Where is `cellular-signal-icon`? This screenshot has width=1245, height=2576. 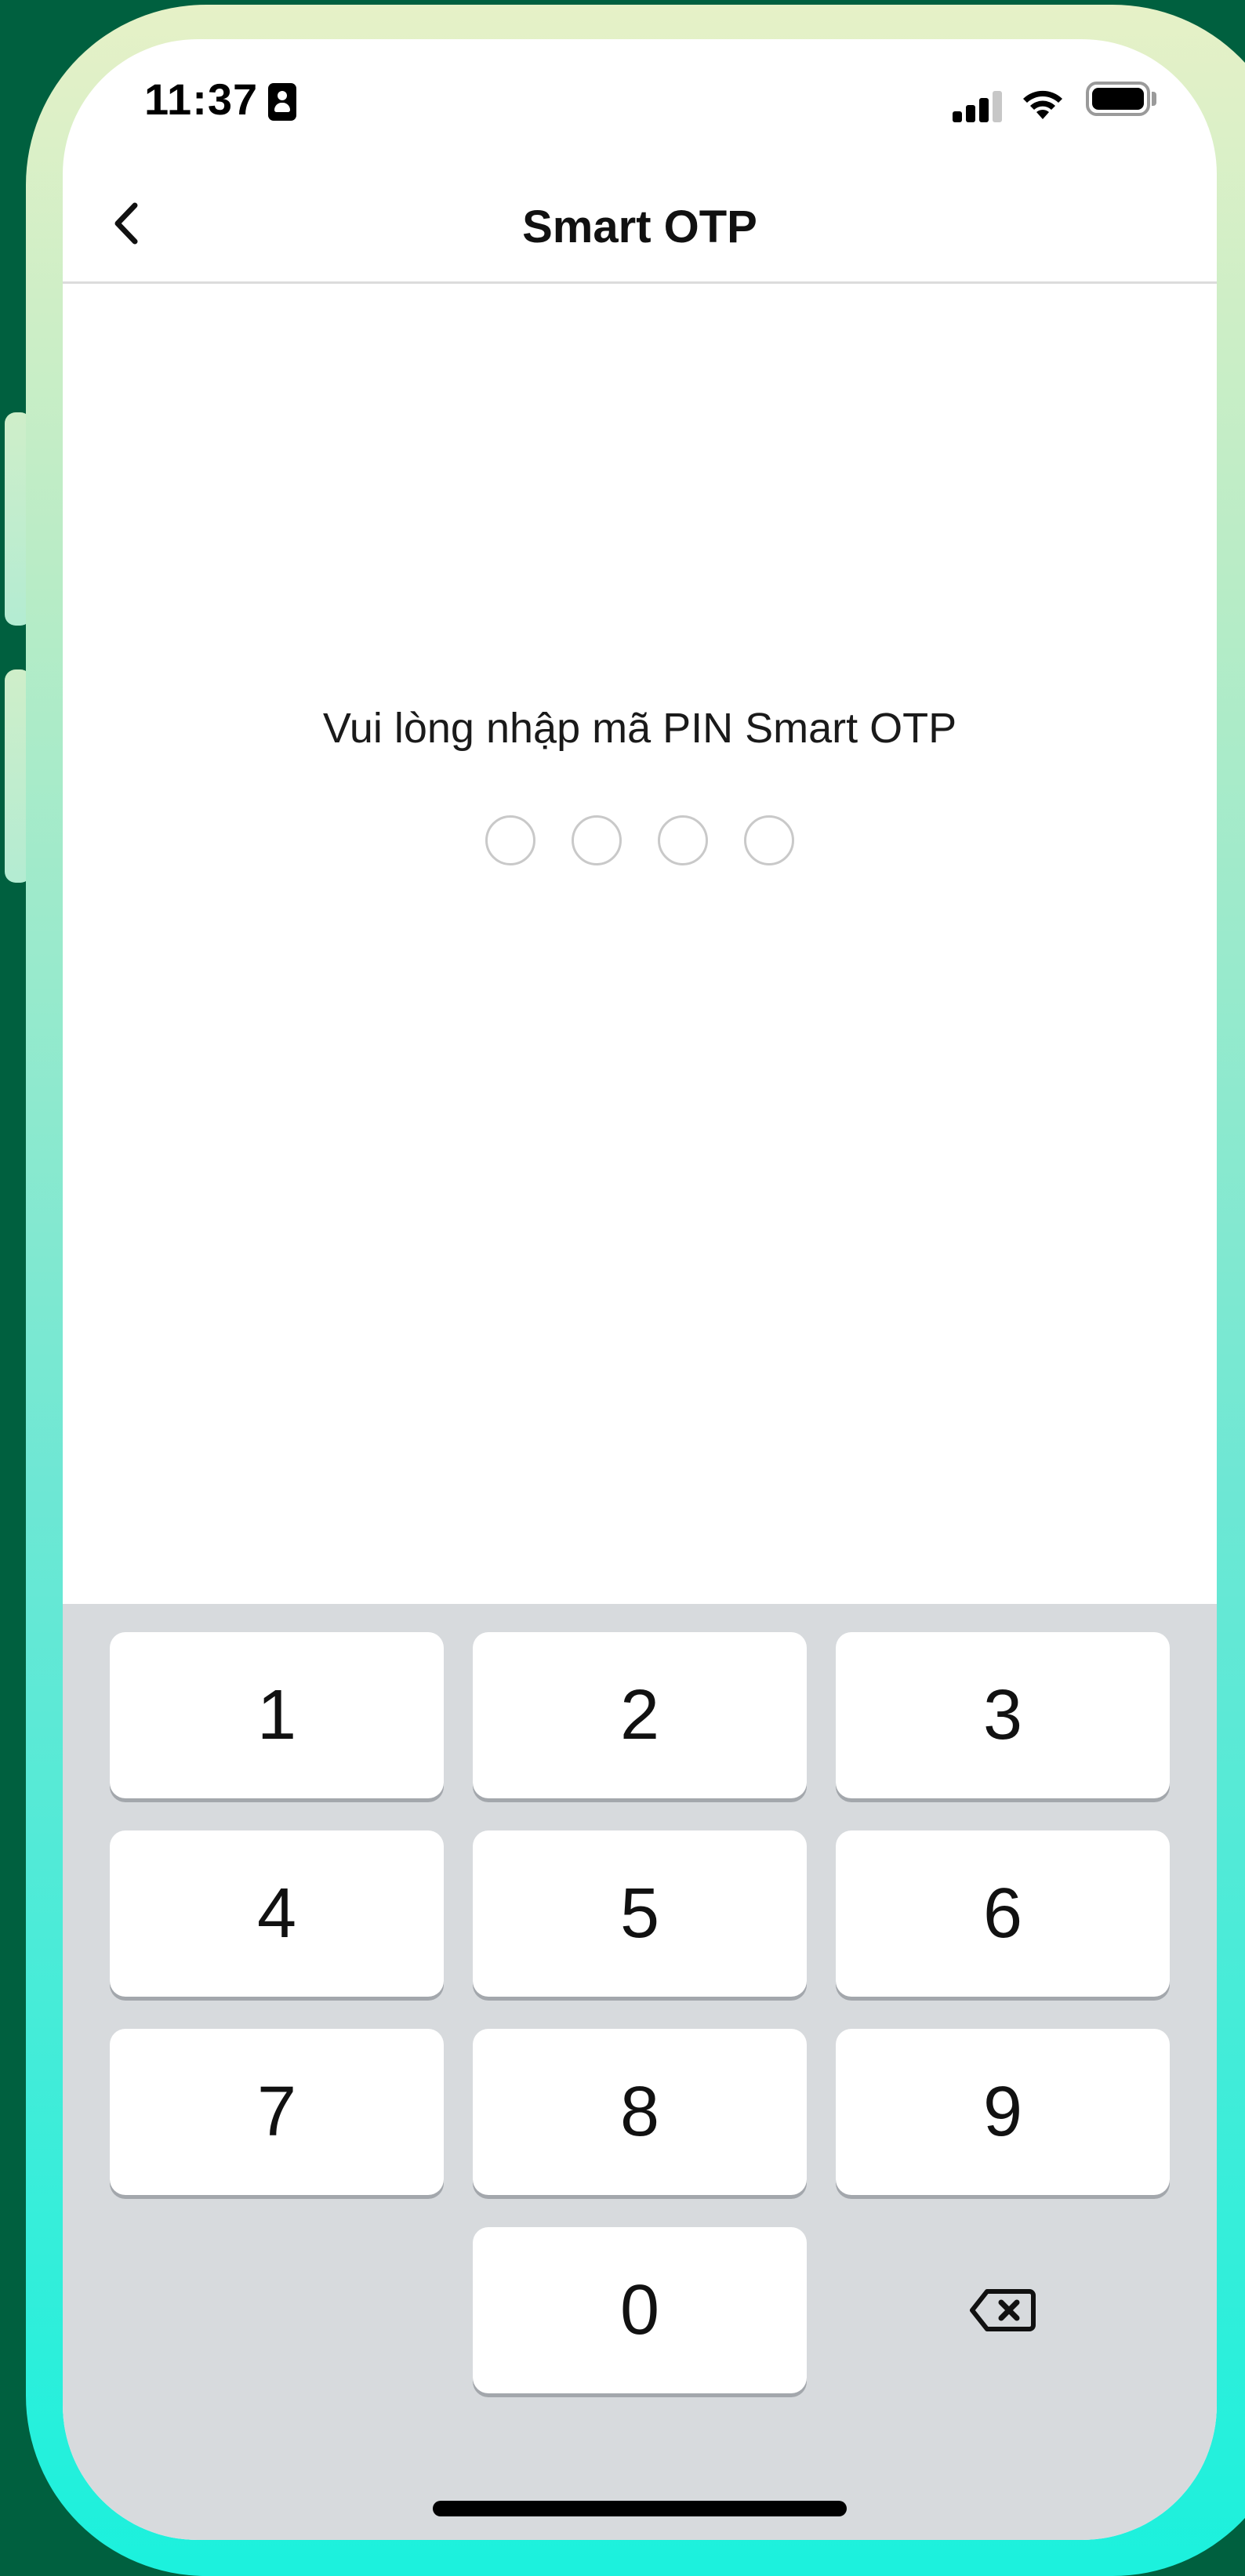
cellular-signal-icon is located at coordinates (978, 106).